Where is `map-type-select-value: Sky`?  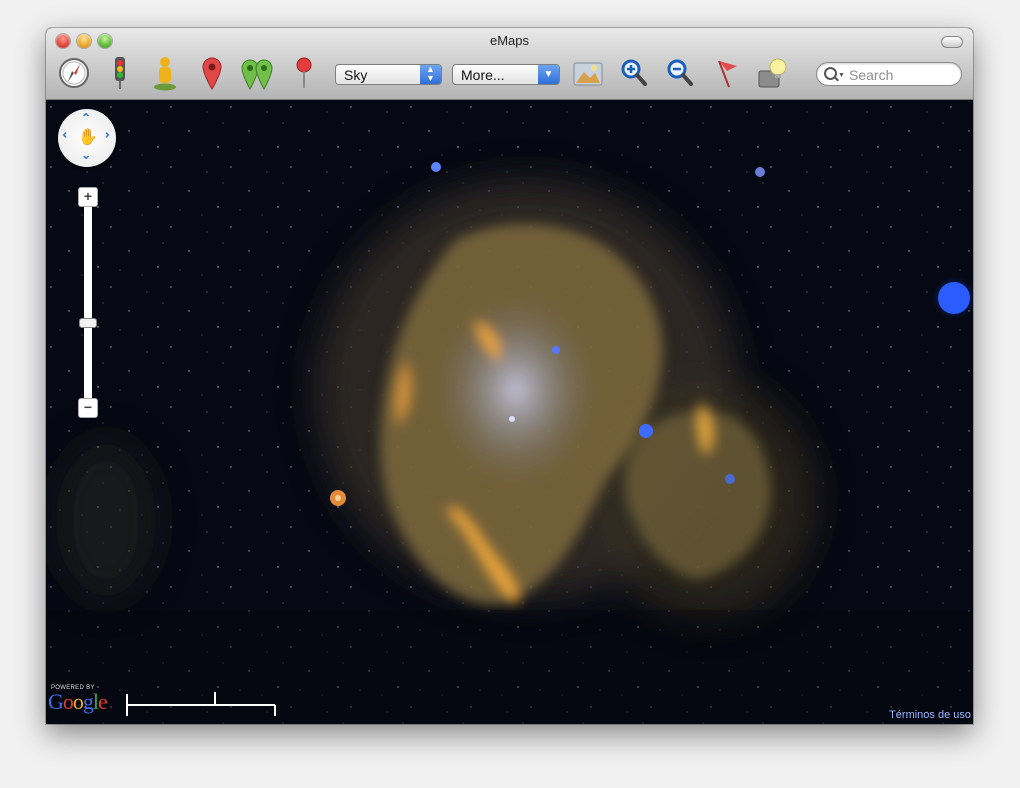 map-type-select-value: Sky is located at coordinates (356, 75).